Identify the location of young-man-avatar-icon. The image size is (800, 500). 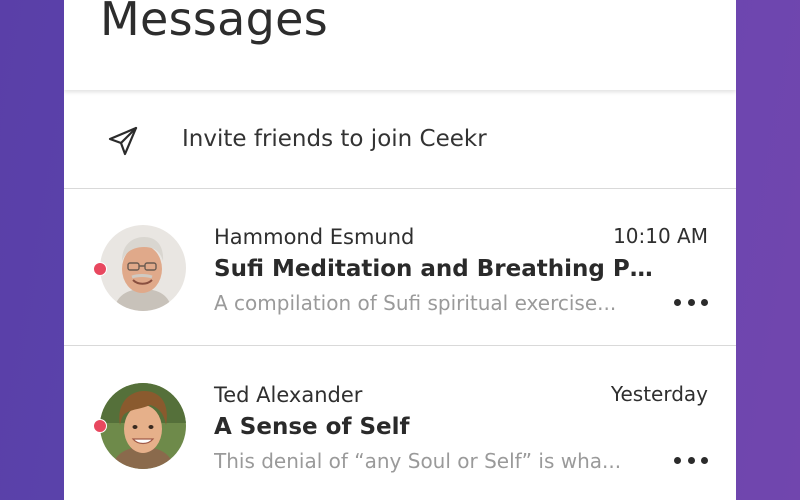
(143, 426).